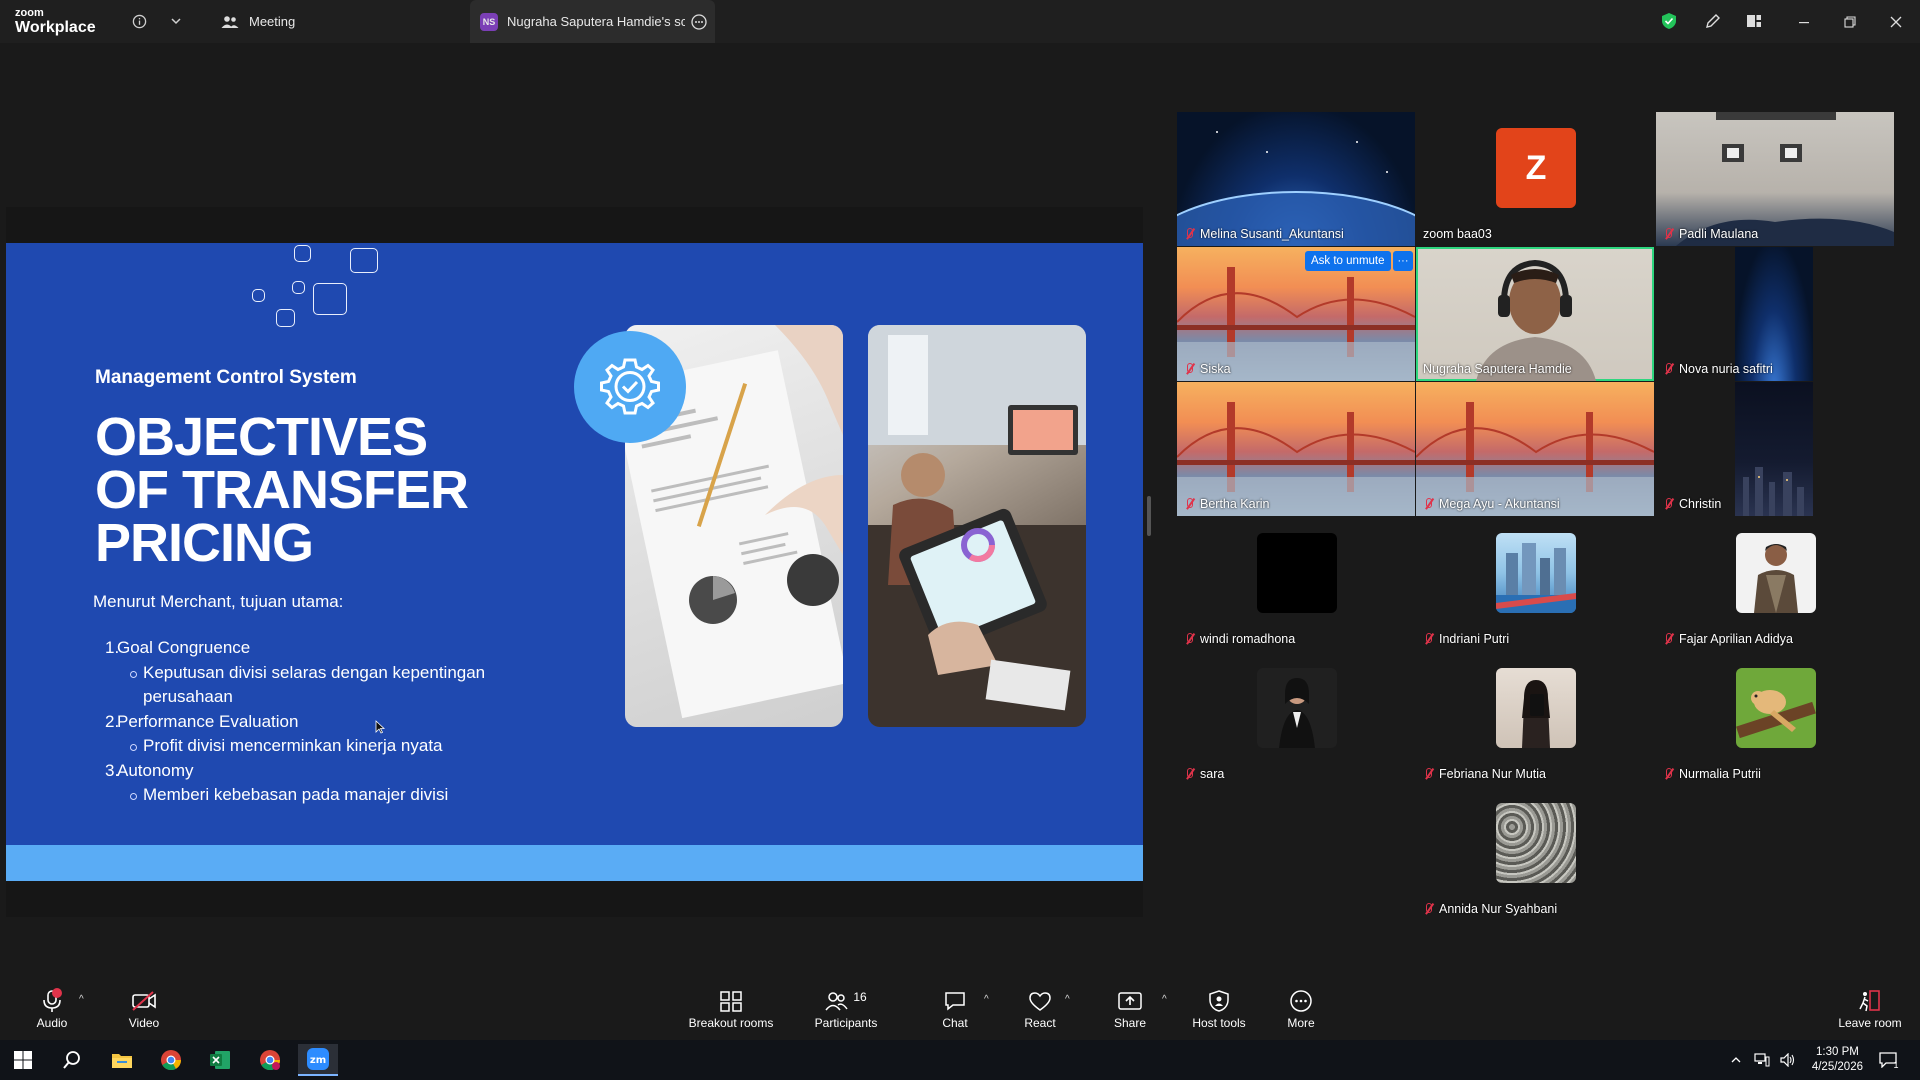 The height and width of the screenshot is (1080, 1920). Describe the element at coordinates (1889, 1060) in the screenshot. I see `notification-center-icon: 1` at that location.